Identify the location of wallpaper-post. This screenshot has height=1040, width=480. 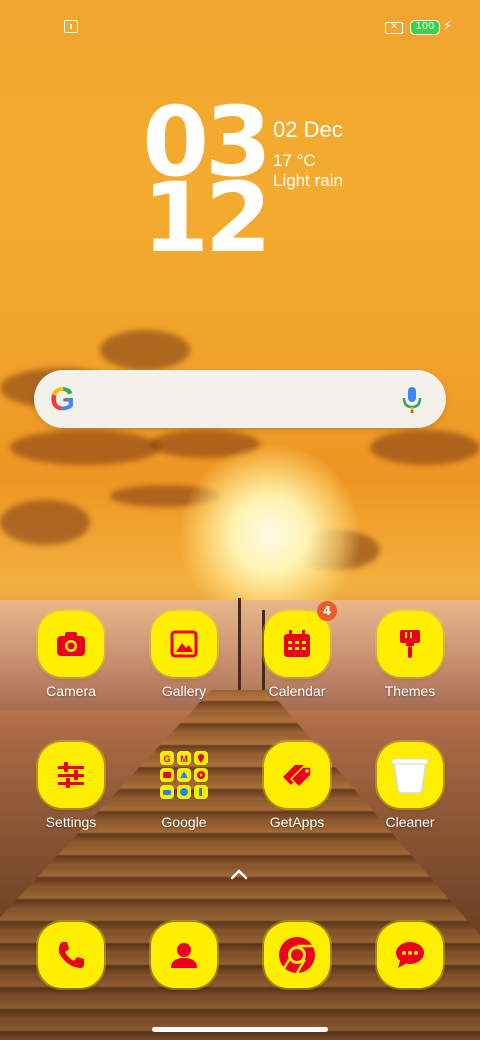
(239, 644).